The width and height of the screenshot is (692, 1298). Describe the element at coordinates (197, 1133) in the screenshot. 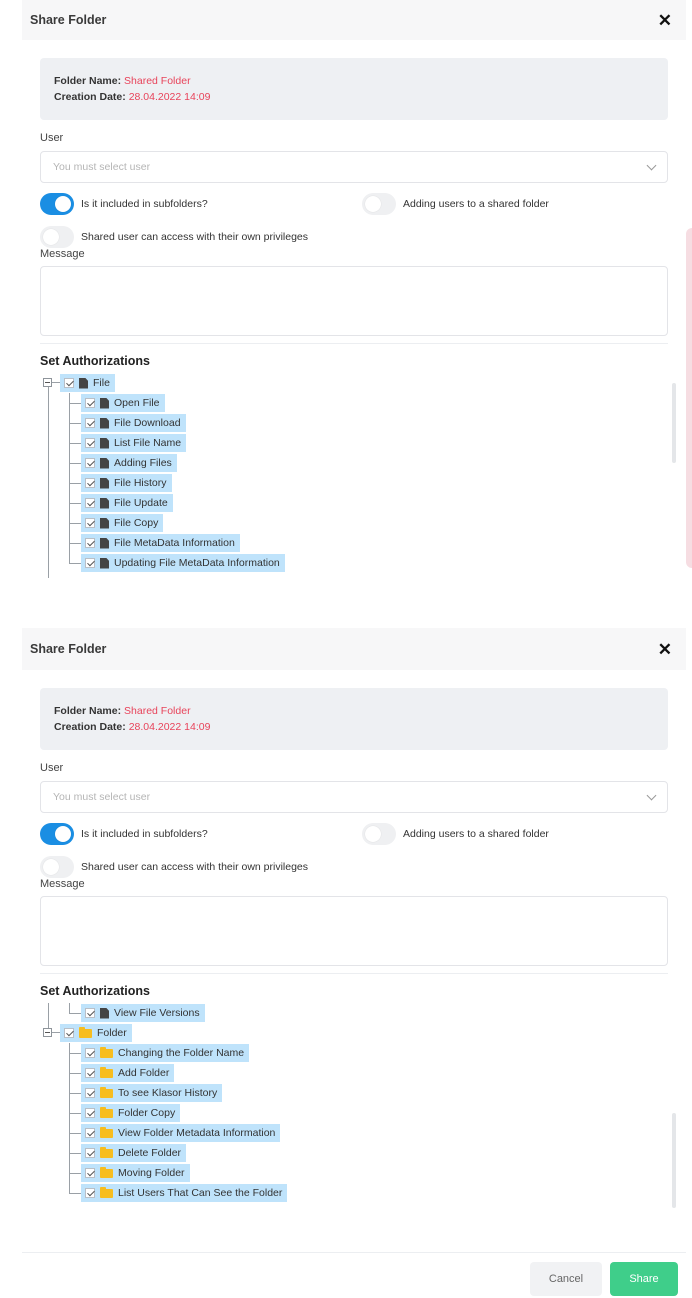

I see `tree-node-label: View Folder Metadata Information` at that location.